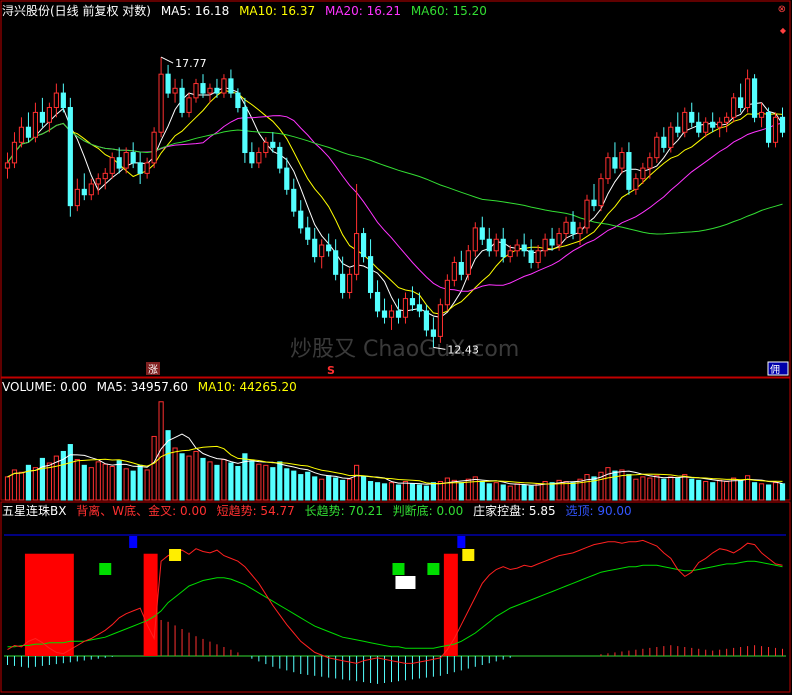  Describe the element at coordinates (782, 9) in the screenshot. I see `close-icon: ⊗` at that location.